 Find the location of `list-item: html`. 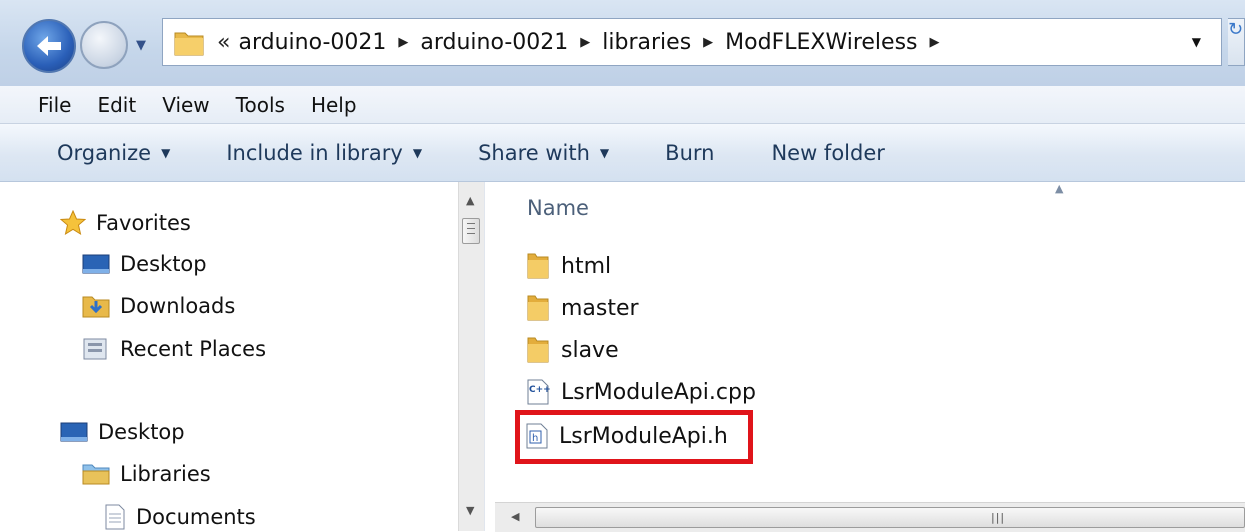

list-item: html is located at coordinates (568, 266).